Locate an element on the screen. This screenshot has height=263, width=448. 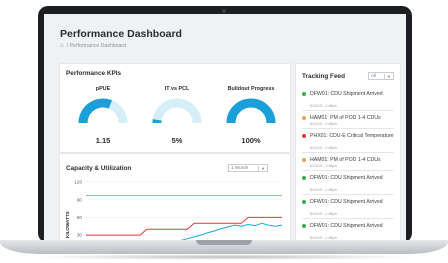
gauge-label: pPUE is located at coordinates (103, 89).